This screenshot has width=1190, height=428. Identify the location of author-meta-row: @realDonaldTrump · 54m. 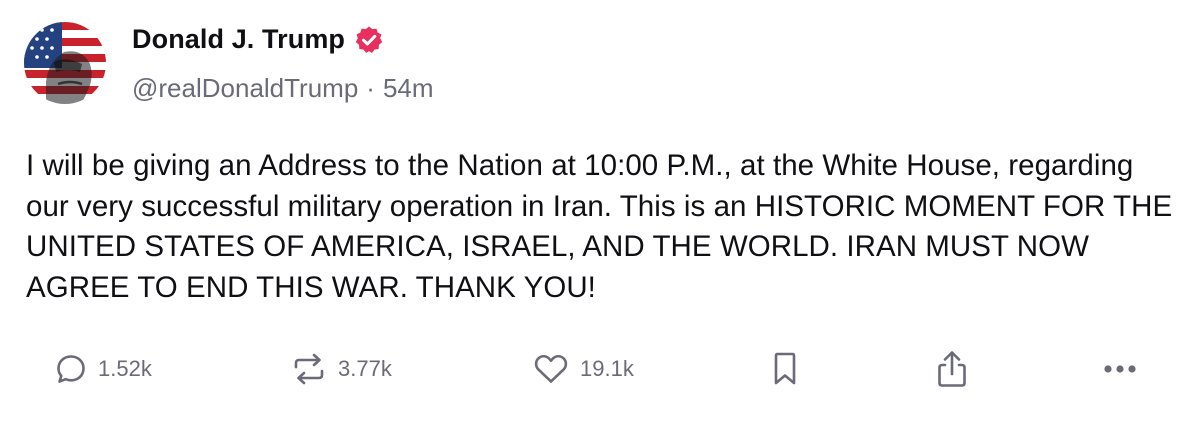
(283, 88).